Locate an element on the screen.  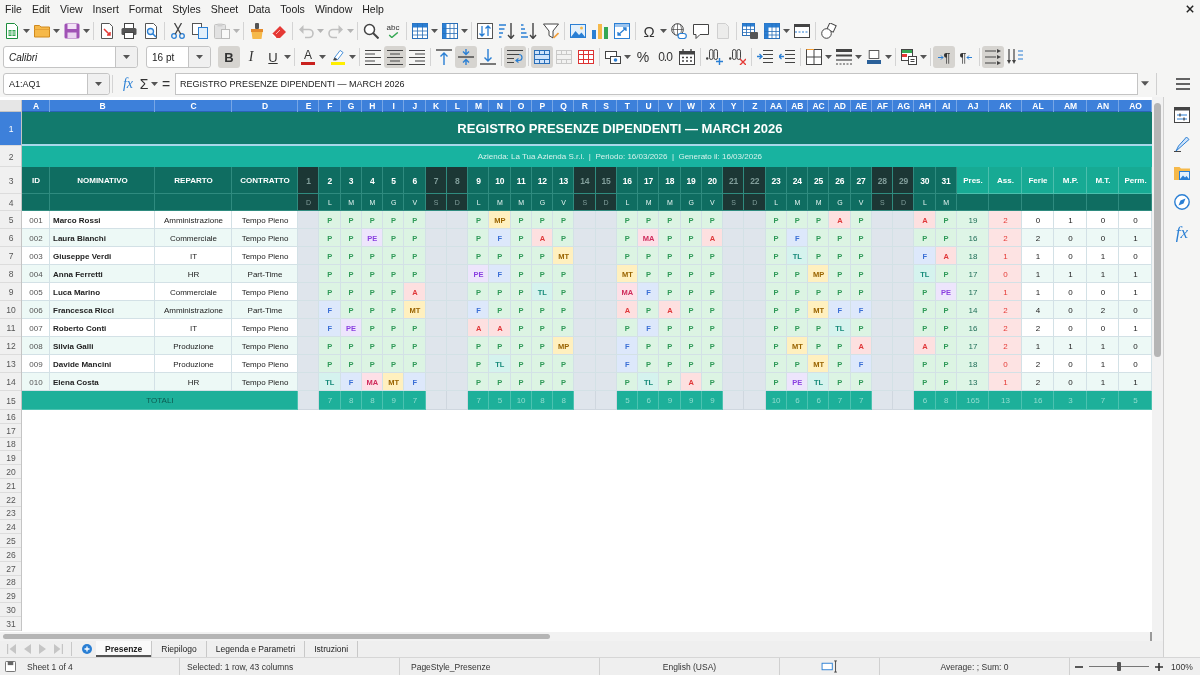
spelling-button: abc is located at coordinates (393, 31).